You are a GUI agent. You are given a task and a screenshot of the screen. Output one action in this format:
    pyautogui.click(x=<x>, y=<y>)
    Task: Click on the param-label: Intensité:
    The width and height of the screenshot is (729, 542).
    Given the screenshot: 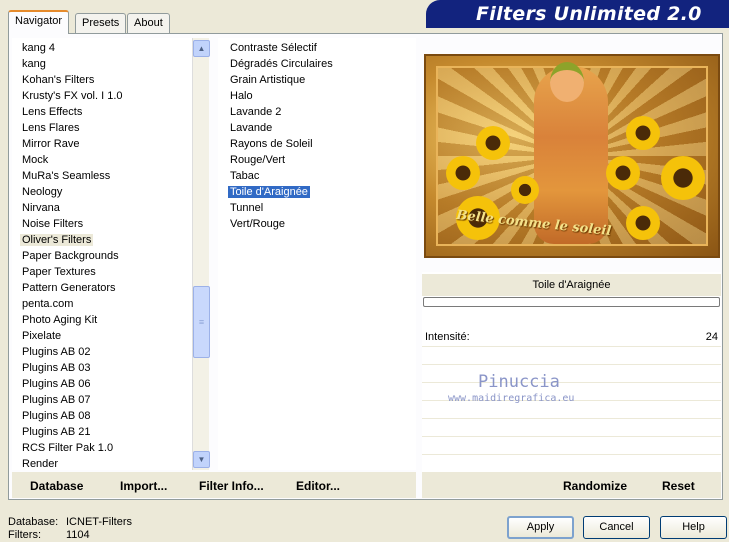 What is the action you would take?
    pyautogui.click(x=447, y=337)
    